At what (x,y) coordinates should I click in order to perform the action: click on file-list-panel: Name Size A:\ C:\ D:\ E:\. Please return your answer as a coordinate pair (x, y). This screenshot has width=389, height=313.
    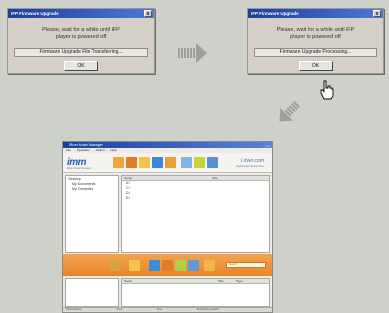
    Looking at the image, I should click on (195, 214).